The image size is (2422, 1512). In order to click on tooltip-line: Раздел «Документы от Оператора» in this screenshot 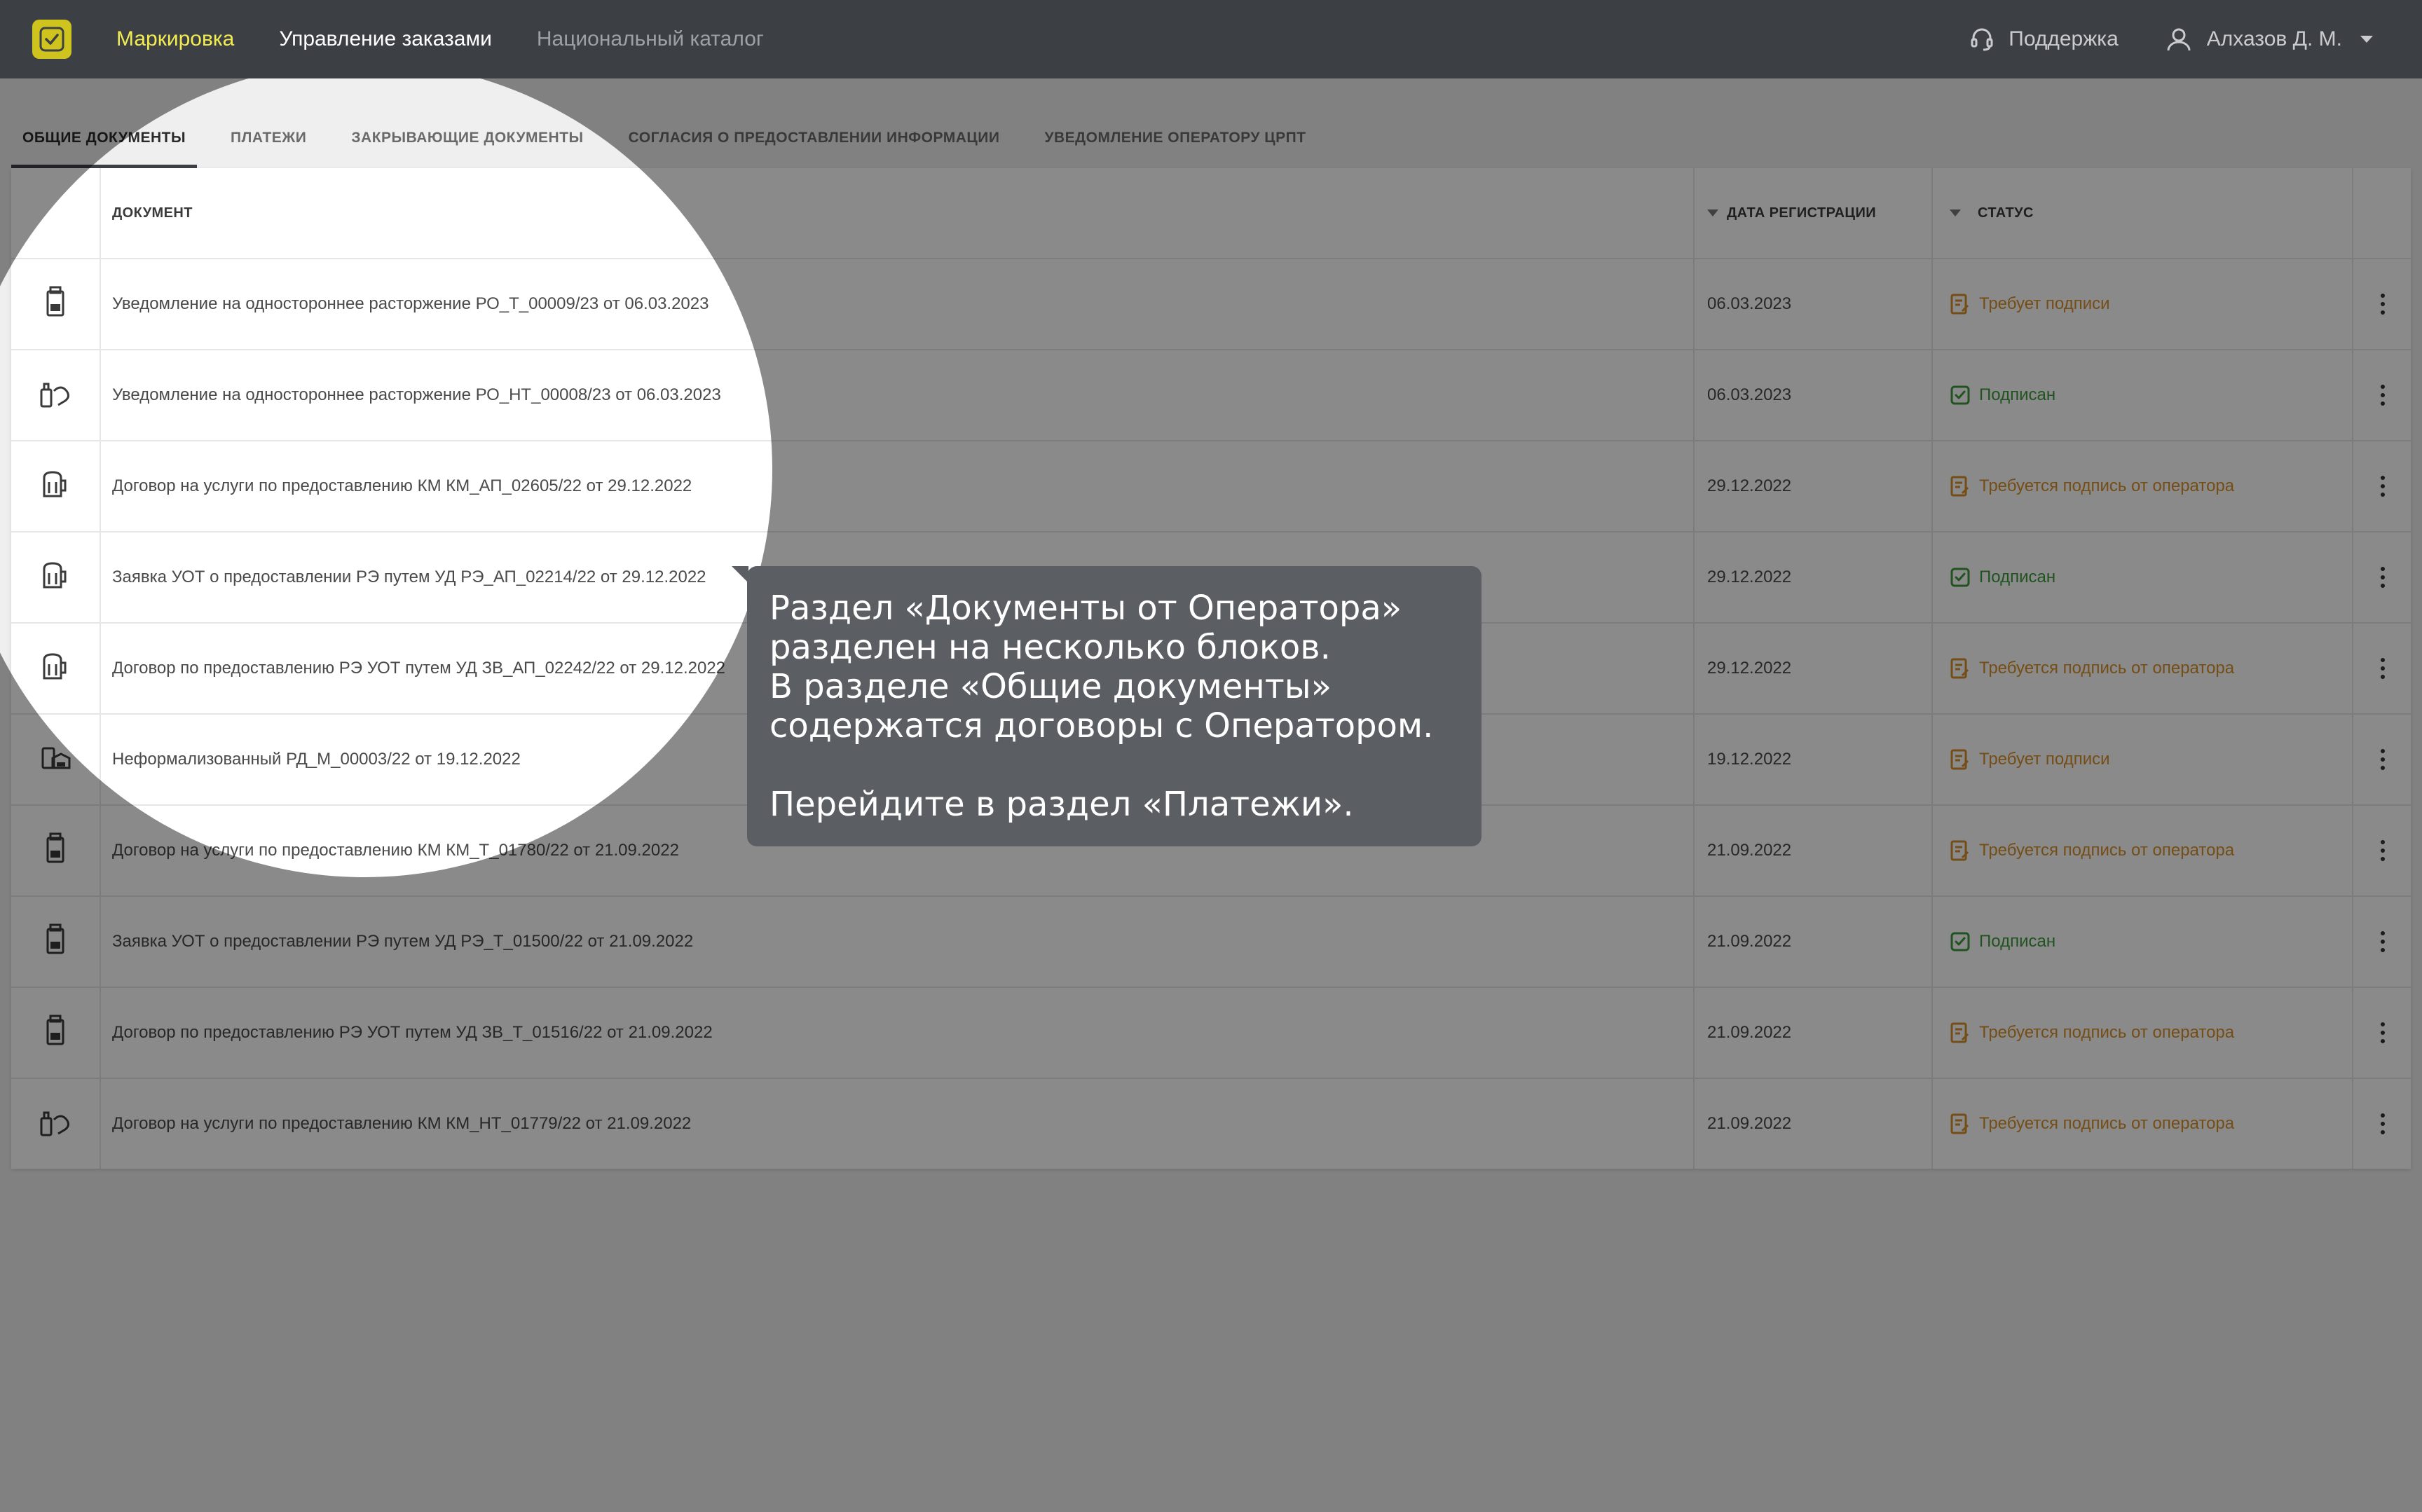, I will do `click(1086, 608)`.